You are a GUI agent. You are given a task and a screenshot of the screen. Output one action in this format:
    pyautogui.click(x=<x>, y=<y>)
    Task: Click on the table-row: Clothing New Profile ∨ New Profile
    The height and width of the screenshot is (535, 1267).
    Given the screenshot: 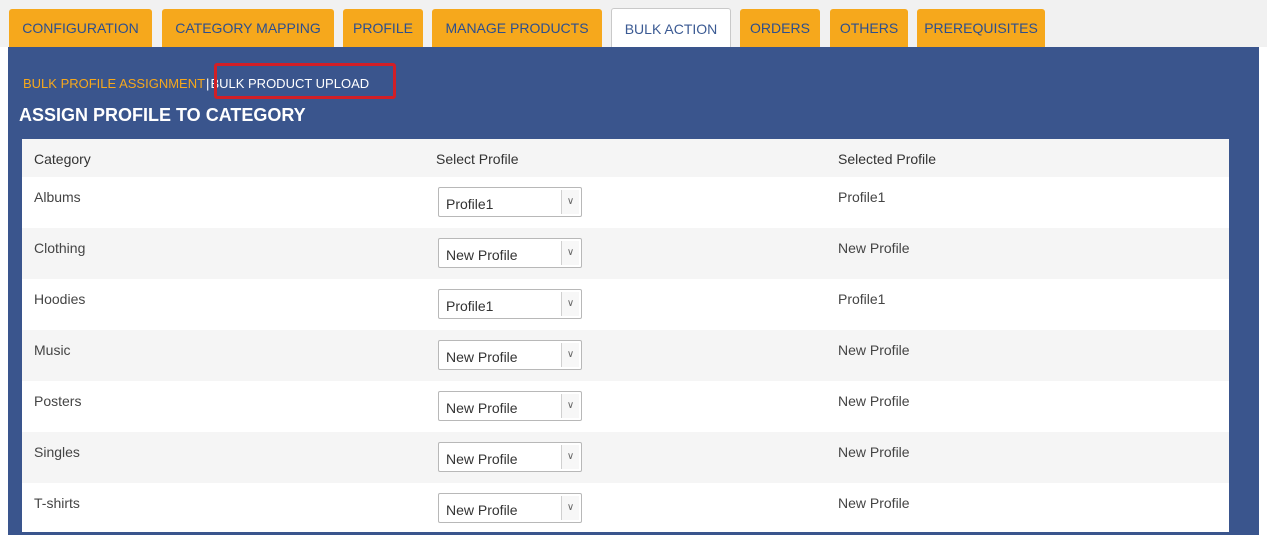 What is the action you would take?
    pyautogui.click(x=625, y=253)
    